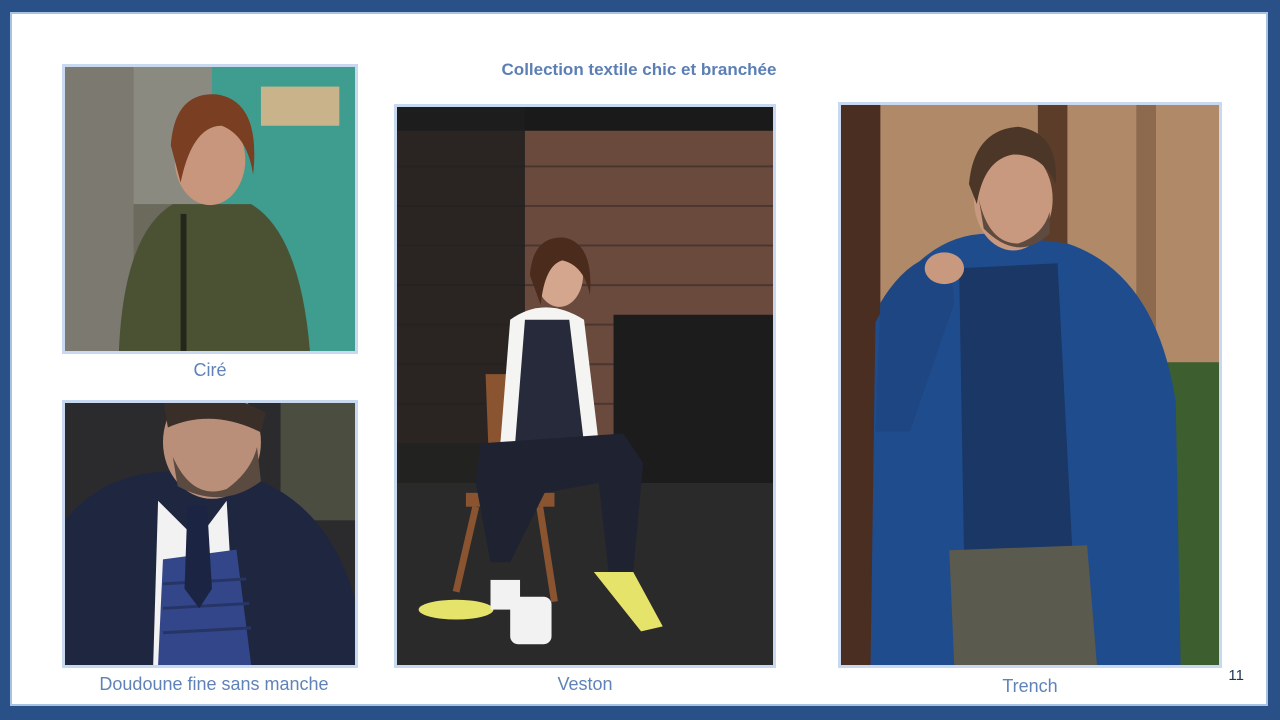 This screenshot has height=720, width=1280. Describe the element at coordinates (1236, 675) in the screenshot. I see `page-number: 11` at that location.